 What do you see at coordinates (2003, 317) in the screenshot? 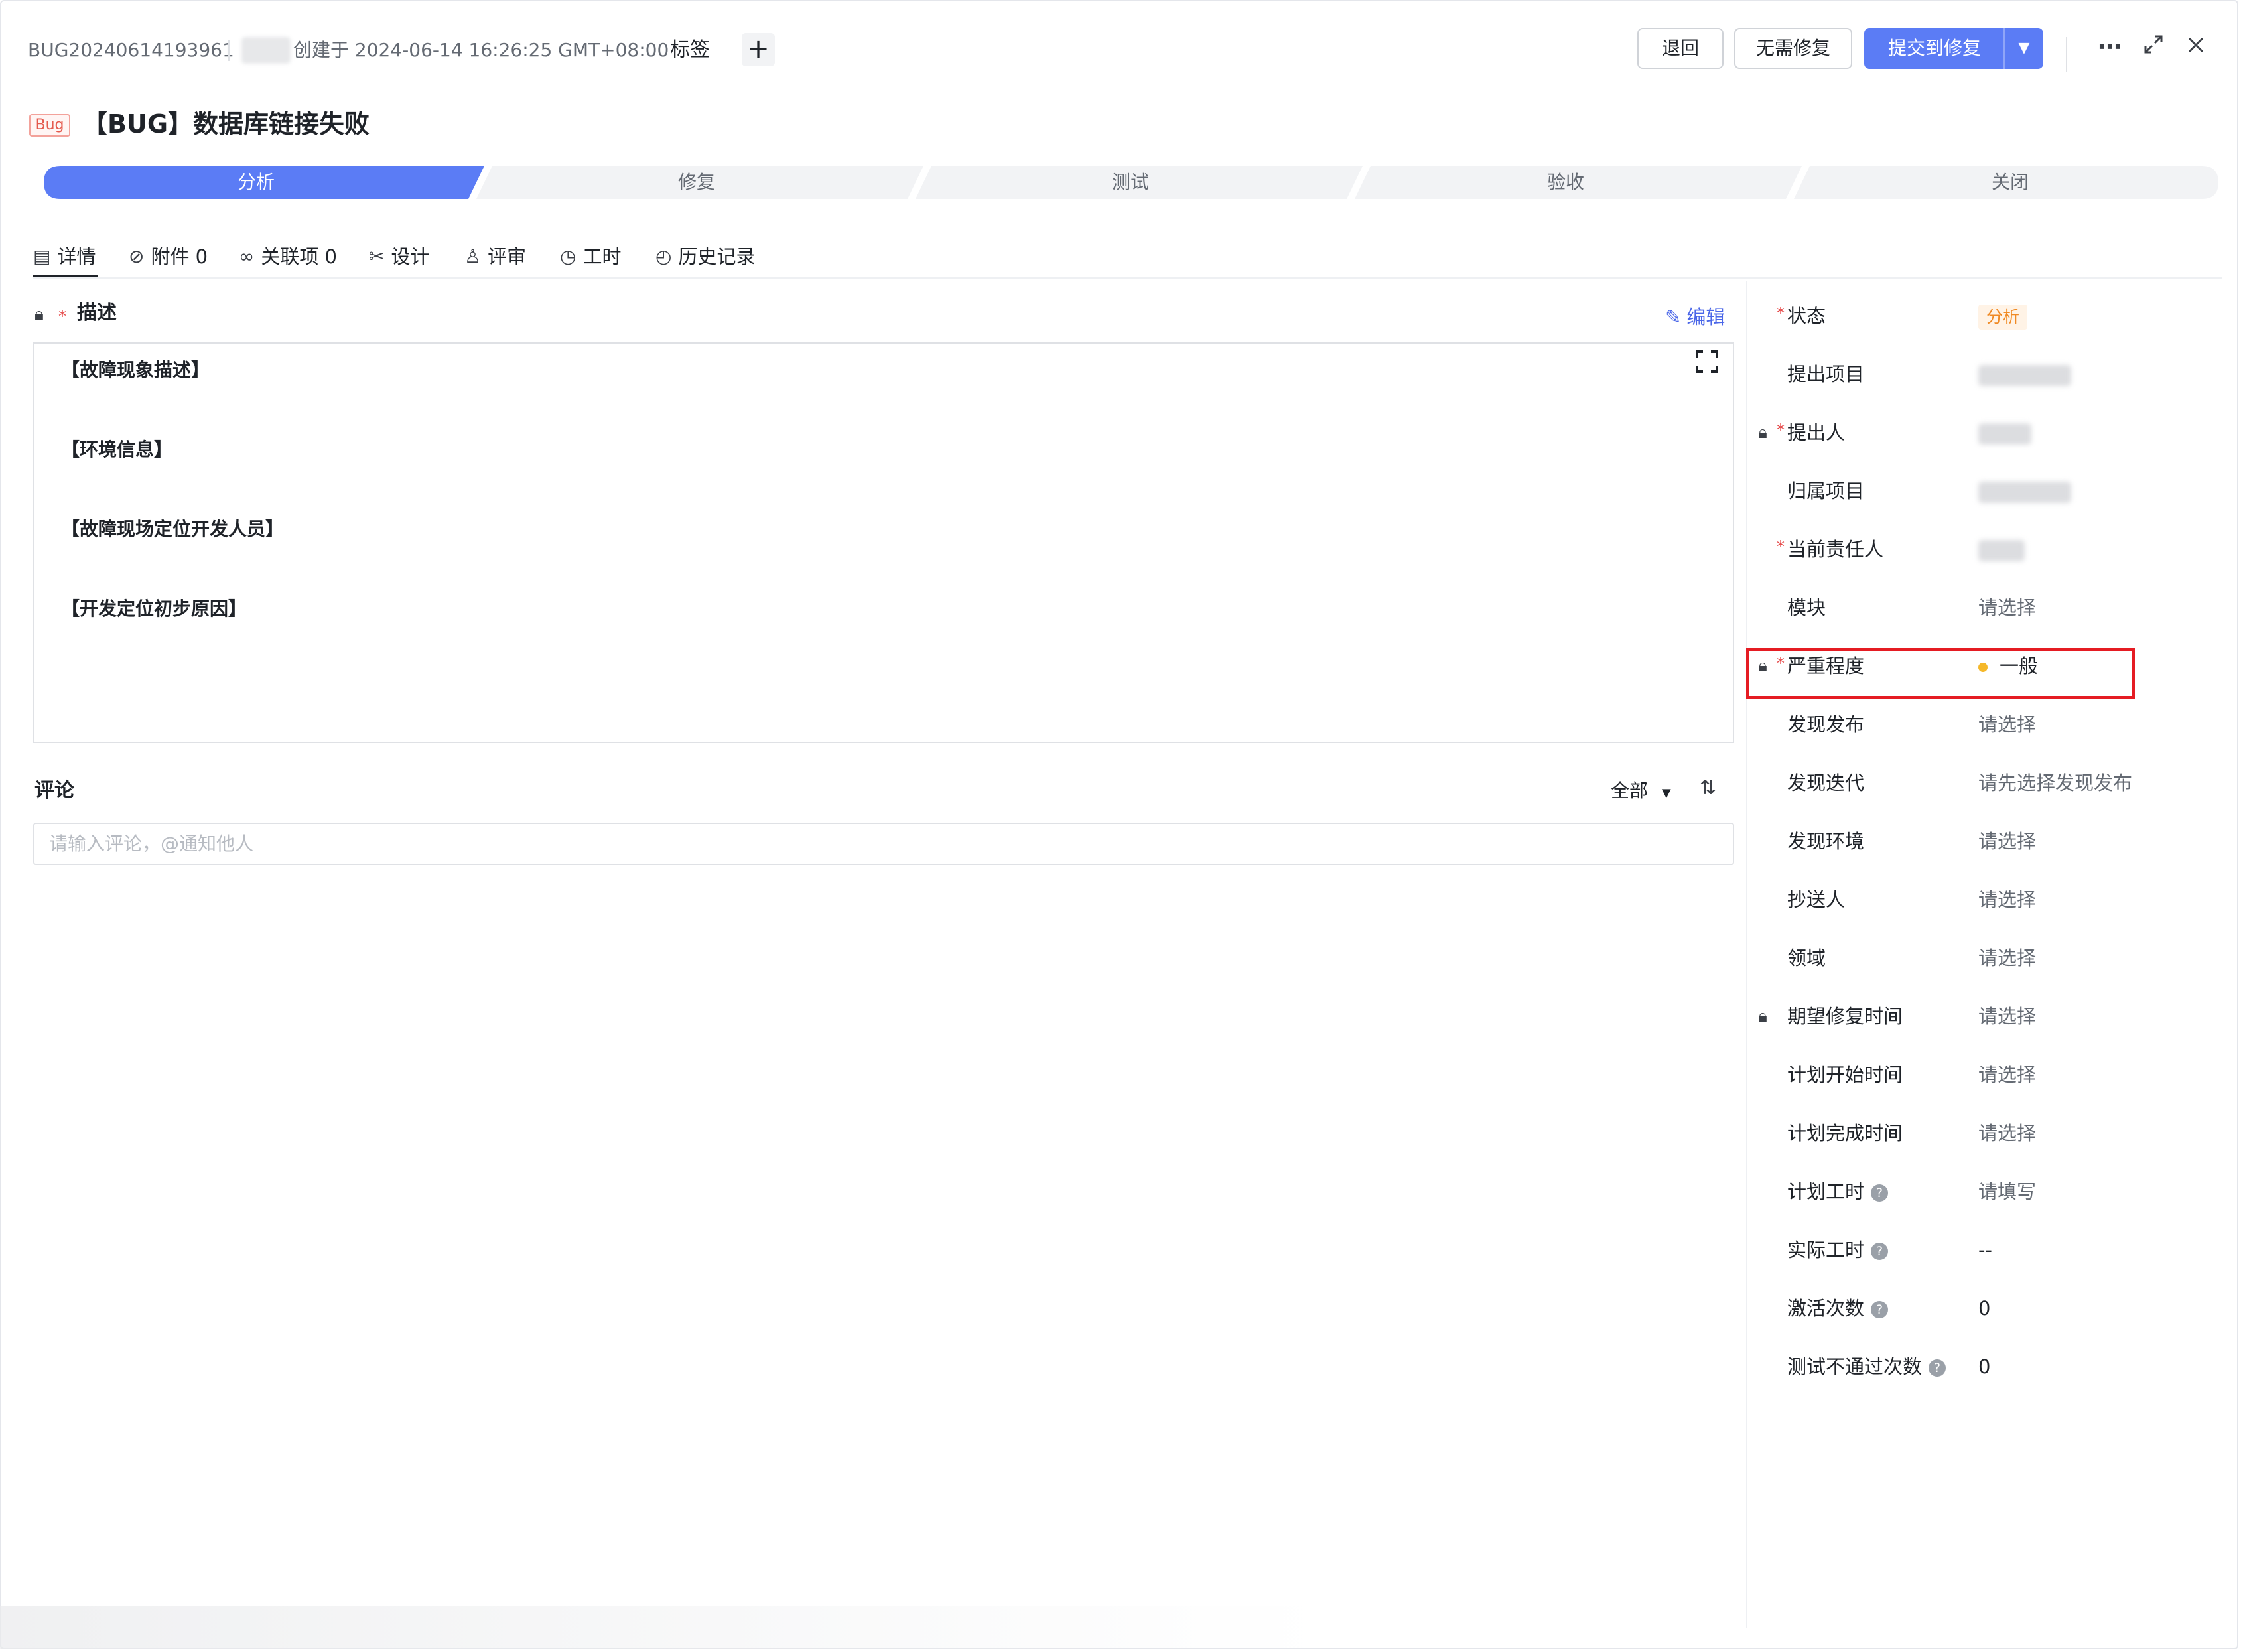
I see `status-badge: 分析` at bounding box center [2003, 317].